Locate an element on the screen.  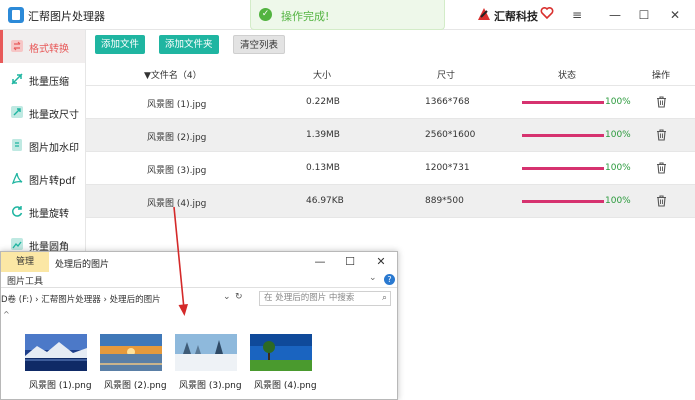
format-convert-icon is located at coordinates (17, 46).